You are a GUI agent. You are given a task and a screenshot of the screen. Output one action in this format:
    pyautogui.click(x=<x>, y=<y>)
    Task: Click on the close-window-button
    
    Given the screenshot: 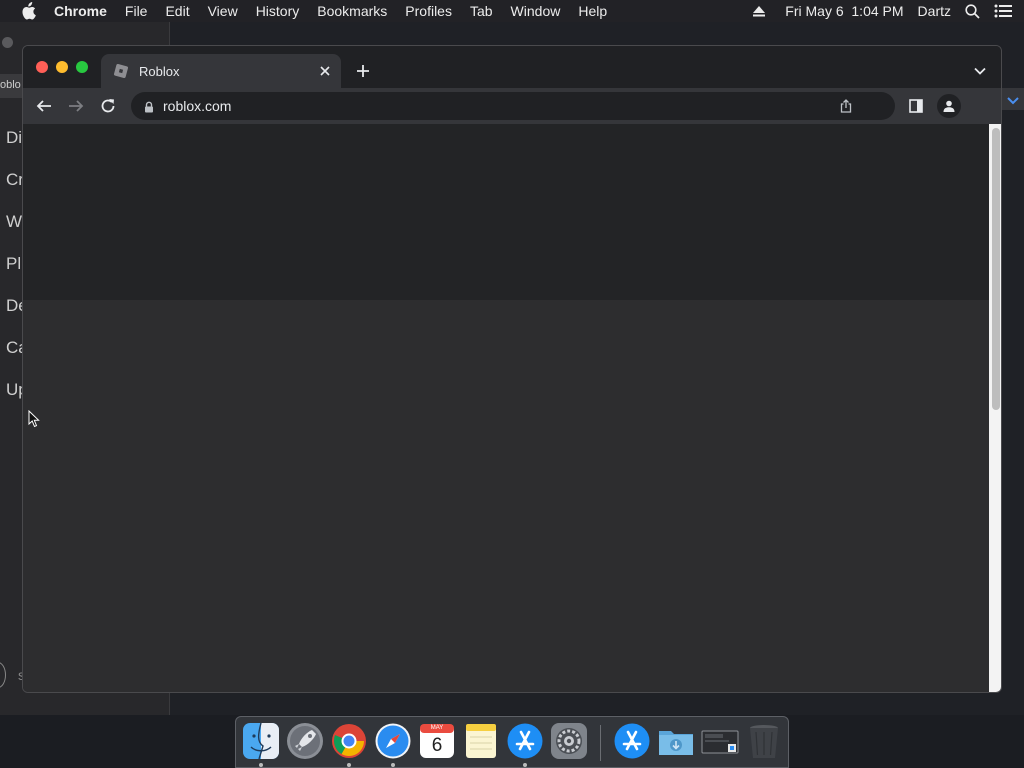 What is the action you would take?
    pyautogui.click(x=42, y=67)
    